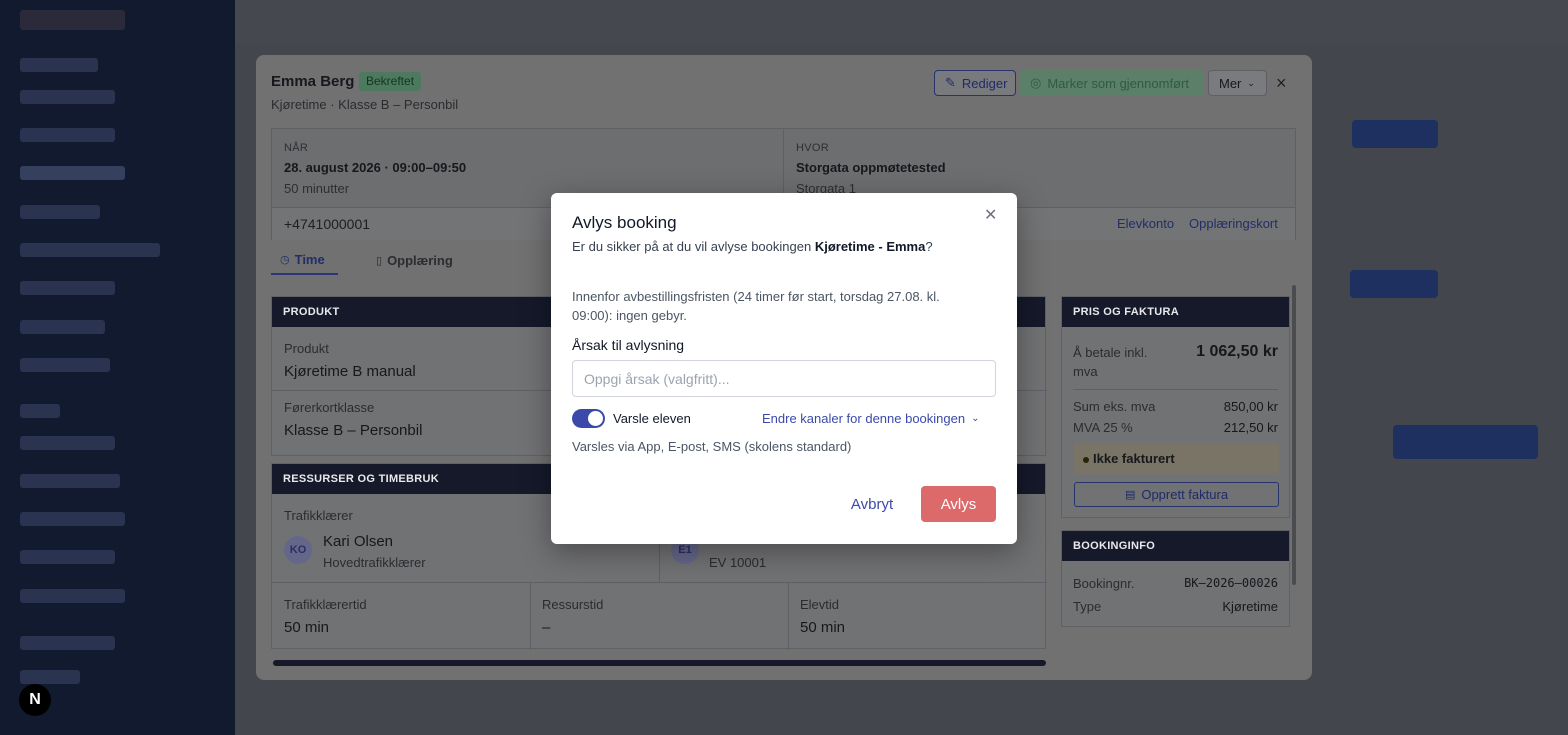 This screenshot has height=735, width=1568. I want to click on product-label: Produkt, so click(306, 348).